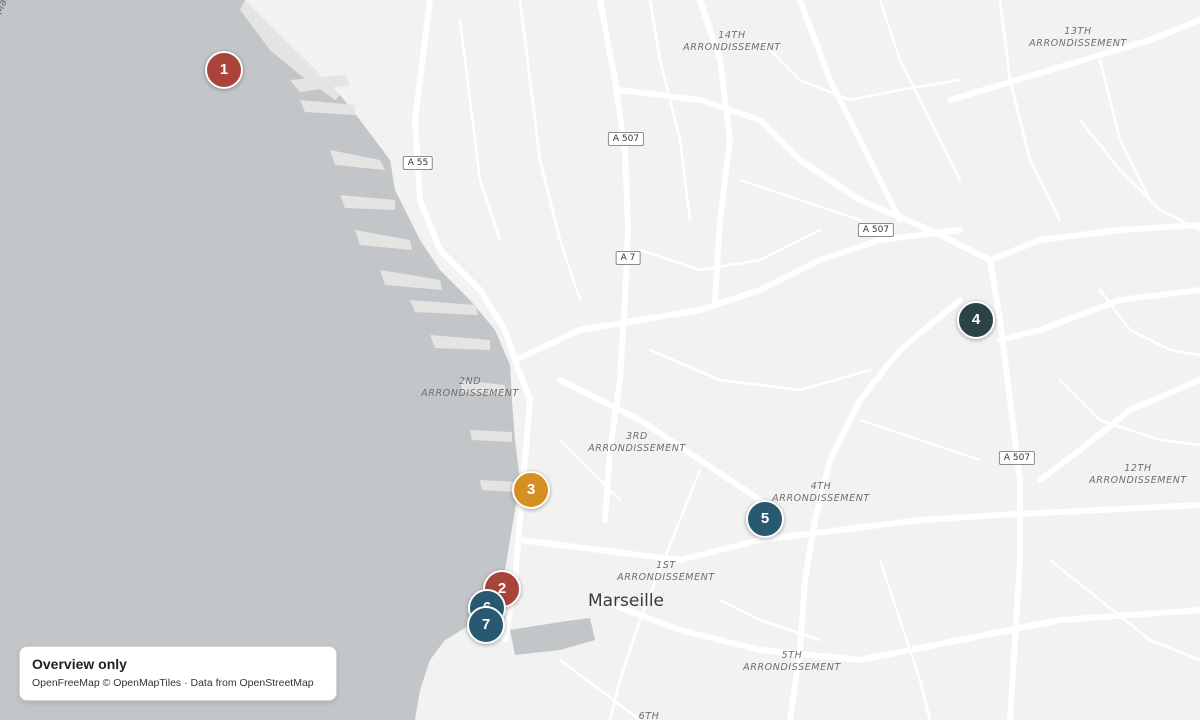 This screenshot has height=720, width=1200. Describe the element at coordinates (79, 664) in the screenshot. I see `attribution-title: Overview only` at that location.